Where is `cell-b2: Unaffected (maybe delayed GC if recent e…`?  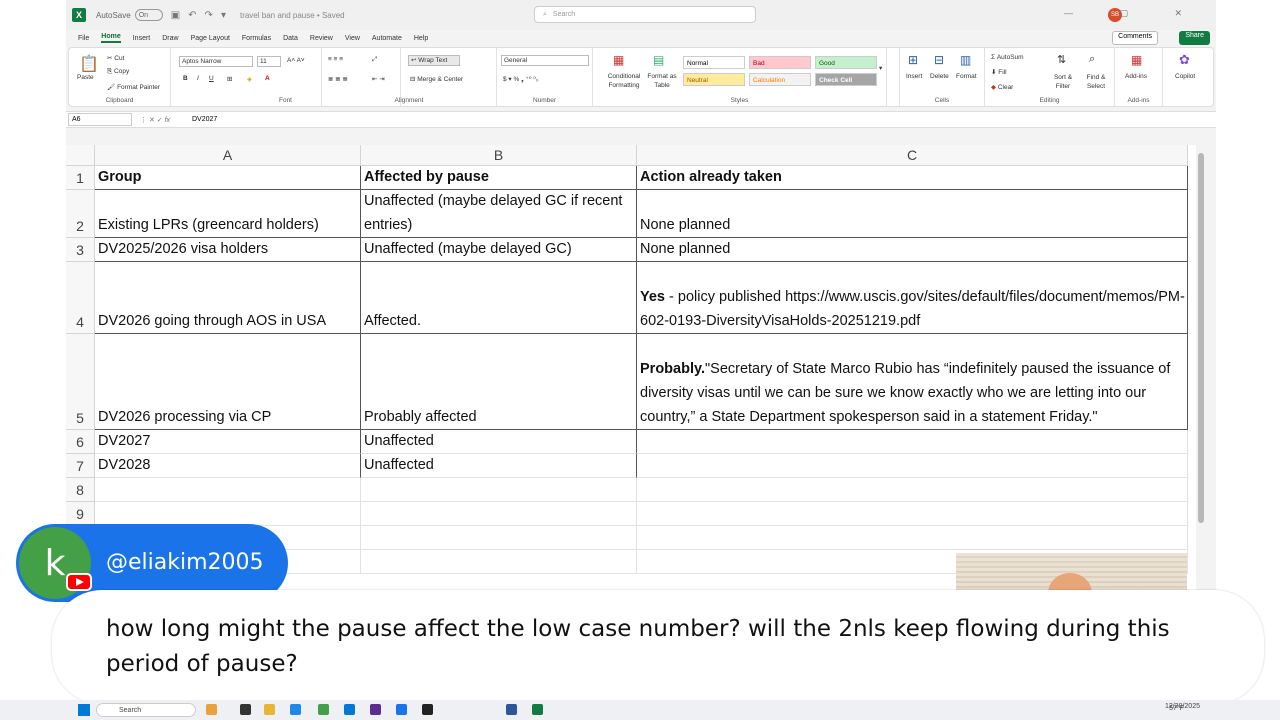
cell-b2: Unaffected (maybe delayed GC if recent e… is located at coordinates (499, 214).